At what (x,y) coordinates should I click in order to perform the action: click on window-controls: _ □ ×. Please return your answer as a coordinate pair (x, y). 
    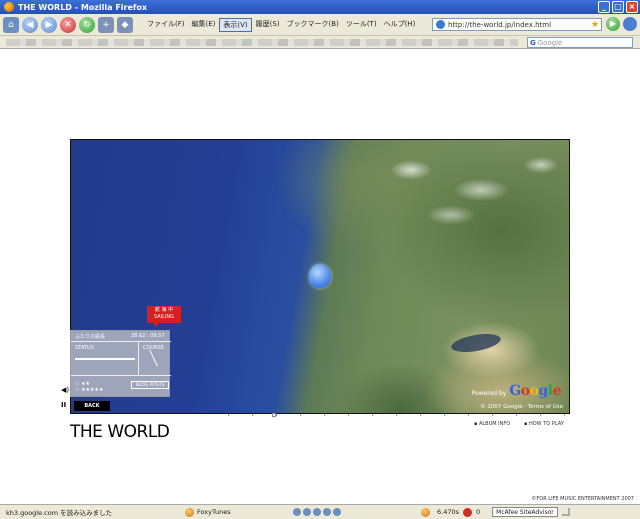
    Looking at the image, I should click on (618, 7).